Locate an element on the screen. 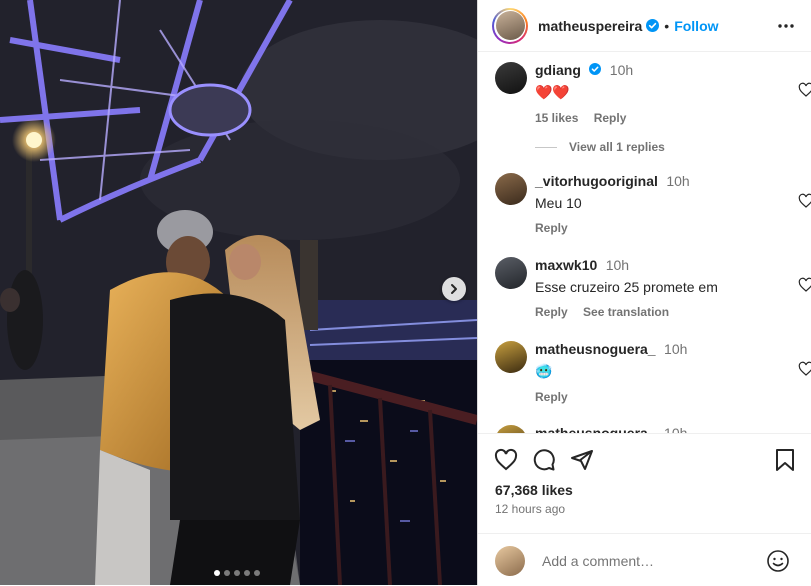 The width and height of the screenshot is (811, 586). view-replies-label: View all 1 replies is located at coordinates (617, 147).